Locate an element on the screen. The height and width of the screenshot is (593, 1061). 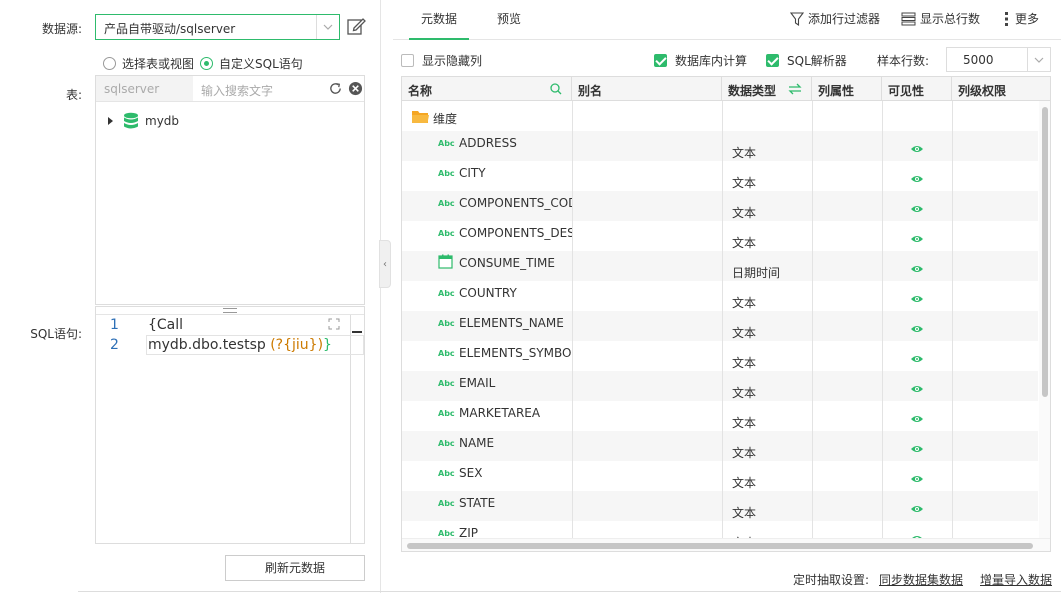
code-text: {Call is located at coordinates (166, 325).